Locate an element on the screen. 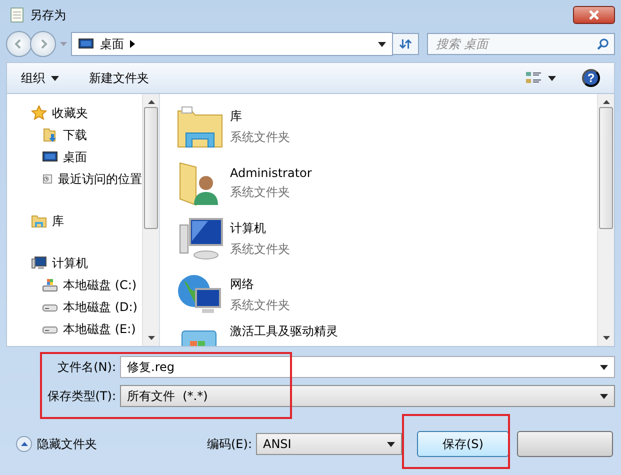 The width and height of the screenshot is (621, 475). organize-menu: 组织 is located at coordinates (40, 78).